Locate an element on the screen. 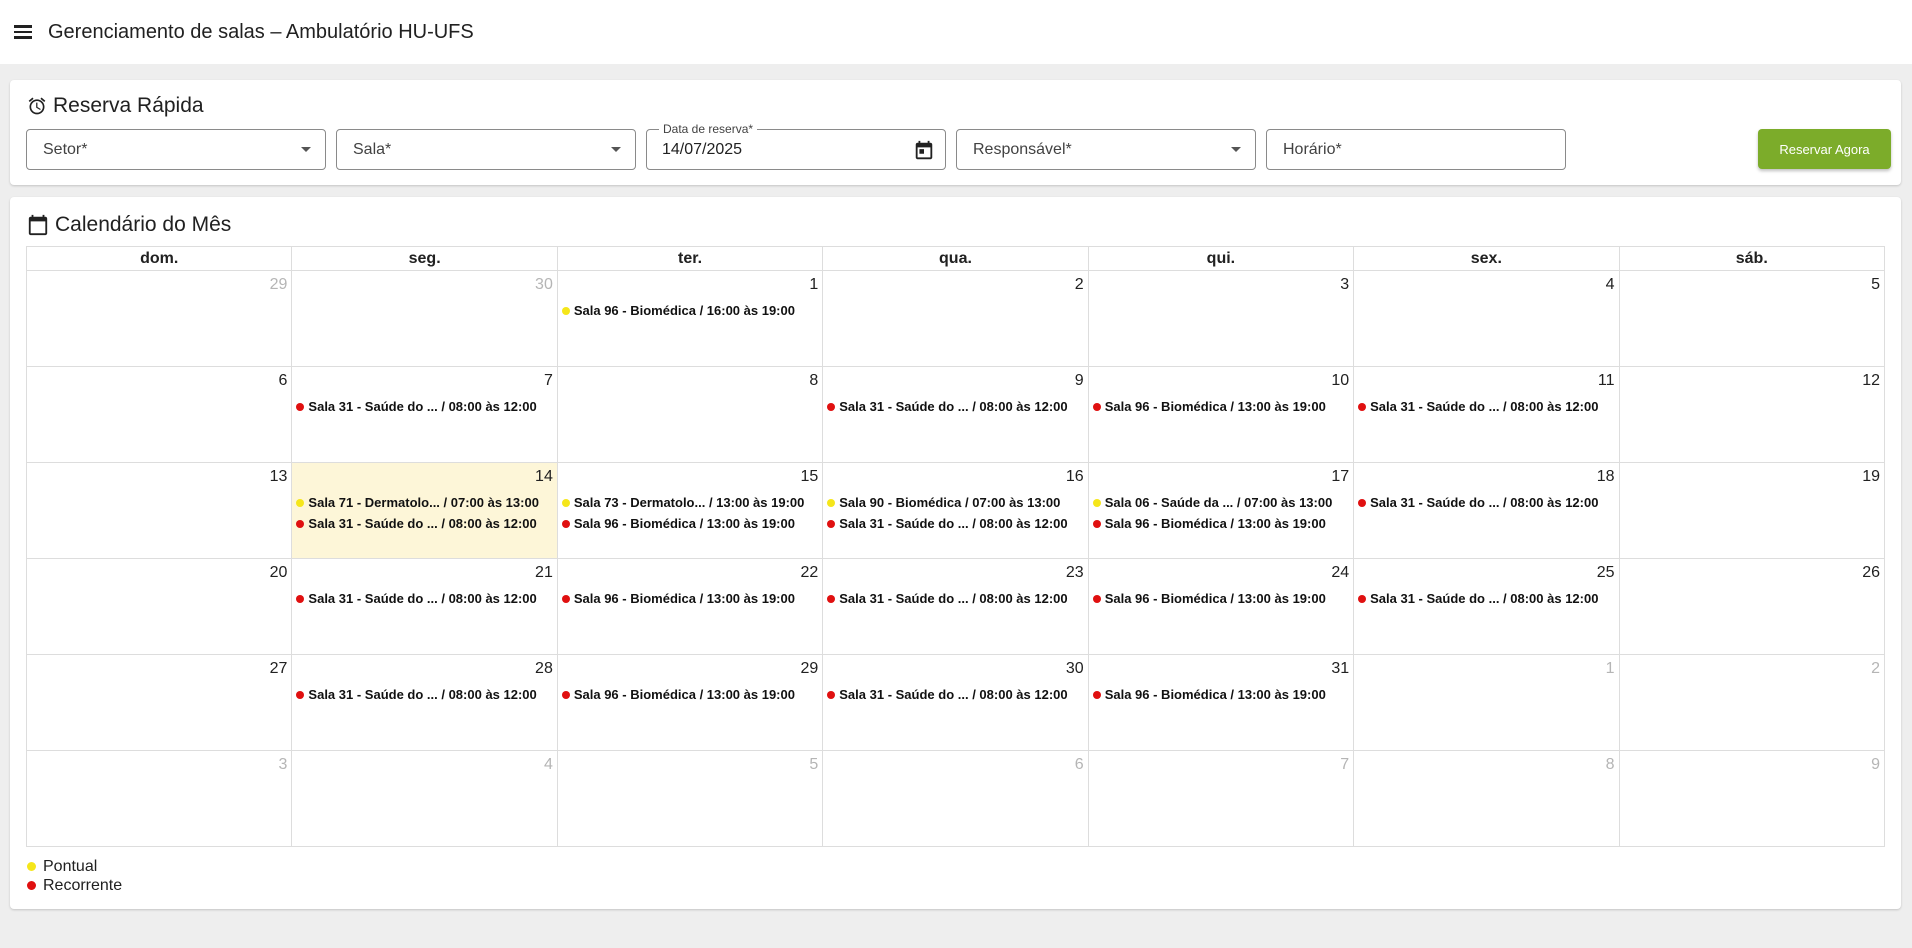 Image resolution: width=1912 pixels, height=948 pixels. calendar-day-cell: 22 Sala 96 - Biomédica / 13:00 às 19:00 is located at coordinates (690, 606).